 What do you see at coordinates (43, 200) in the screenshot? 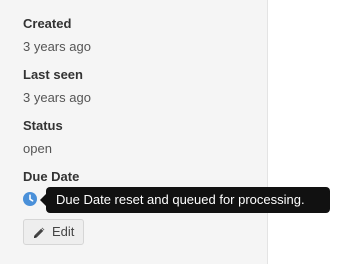
I see `tooltip-arrow` at bounding box center [43, 200].